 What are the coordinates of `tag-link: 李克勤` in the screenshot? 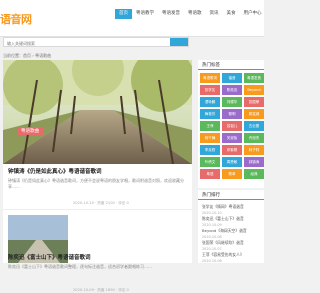 It's located at (210, 150).